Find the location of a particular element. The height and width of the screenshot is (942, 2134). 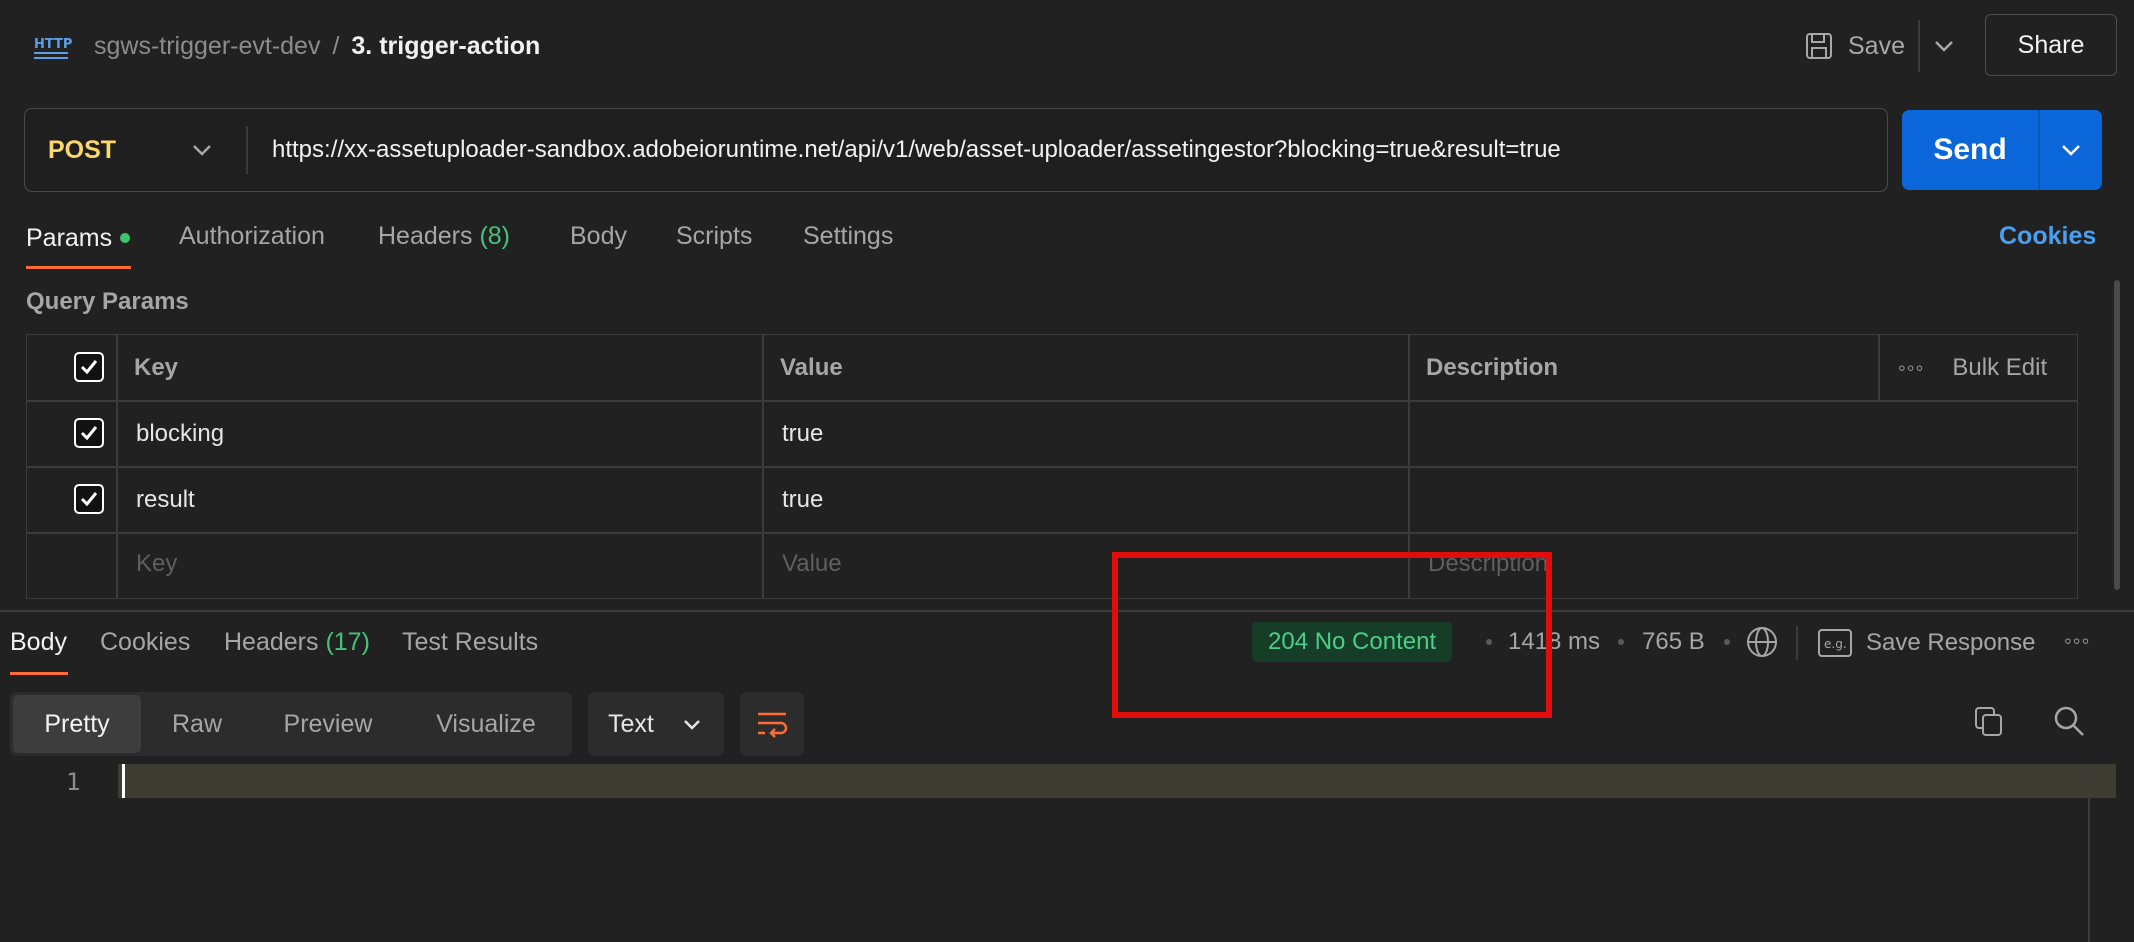

example-icon-text: e.g. is located at coordinates (1835, 644).